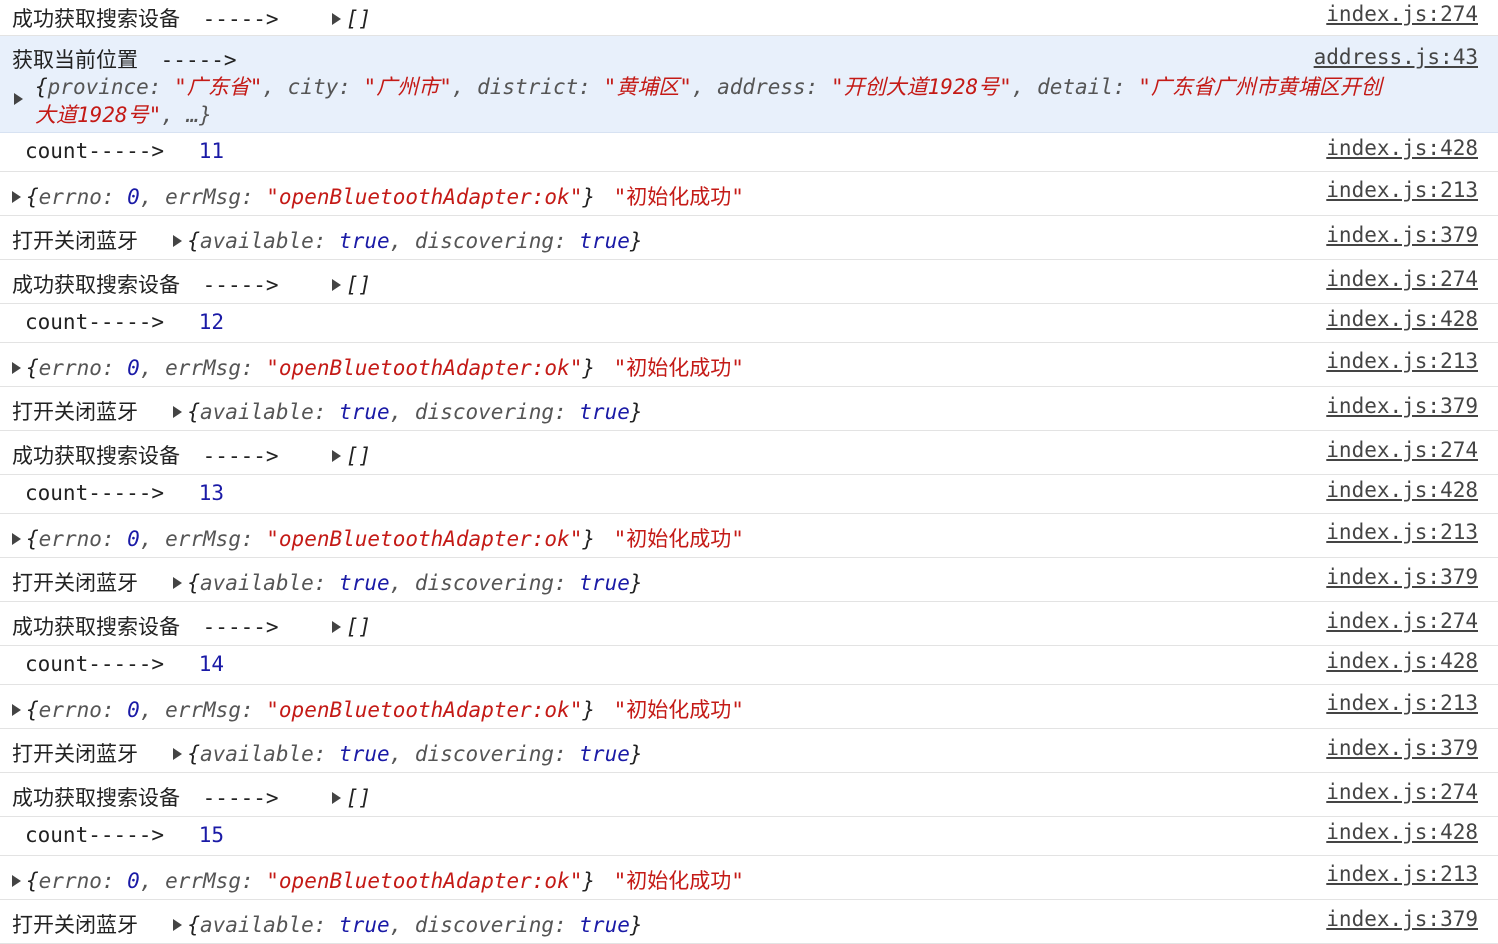  What do you see at coordinates (211, 835) in the screenshot?
I see `count-value: 15` at bounding box center [211, 835].